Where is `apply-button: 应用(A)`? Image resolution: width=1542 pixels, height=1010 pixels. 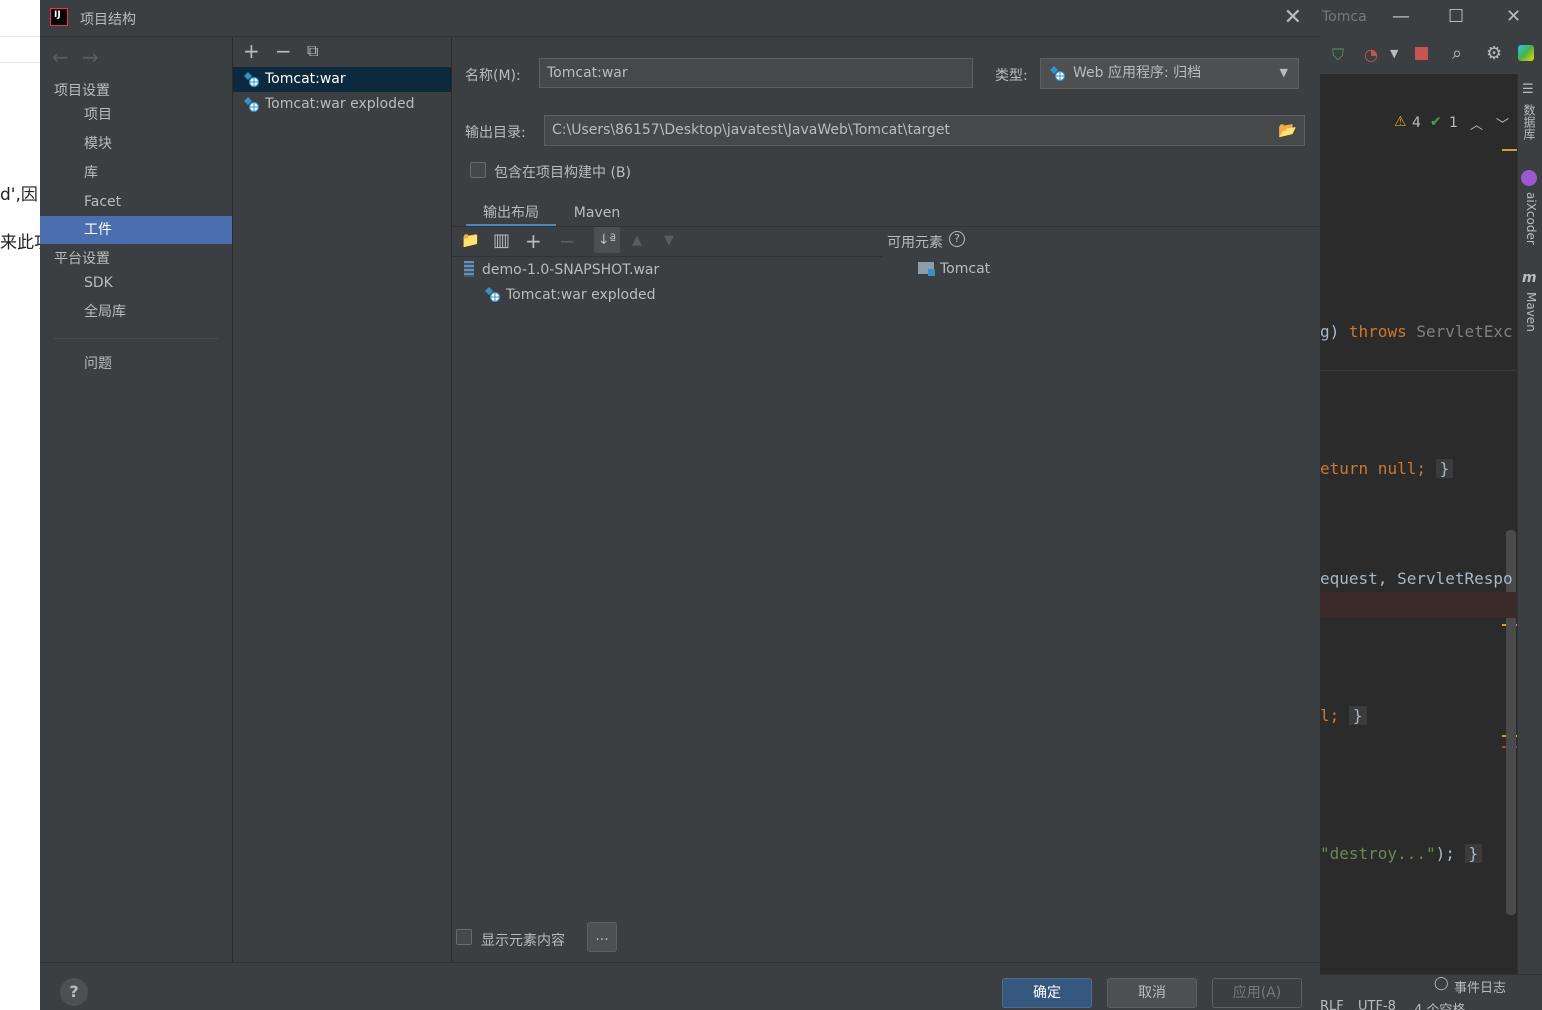 apply-button: 应用(A) is located at coordinates (1257, 993).